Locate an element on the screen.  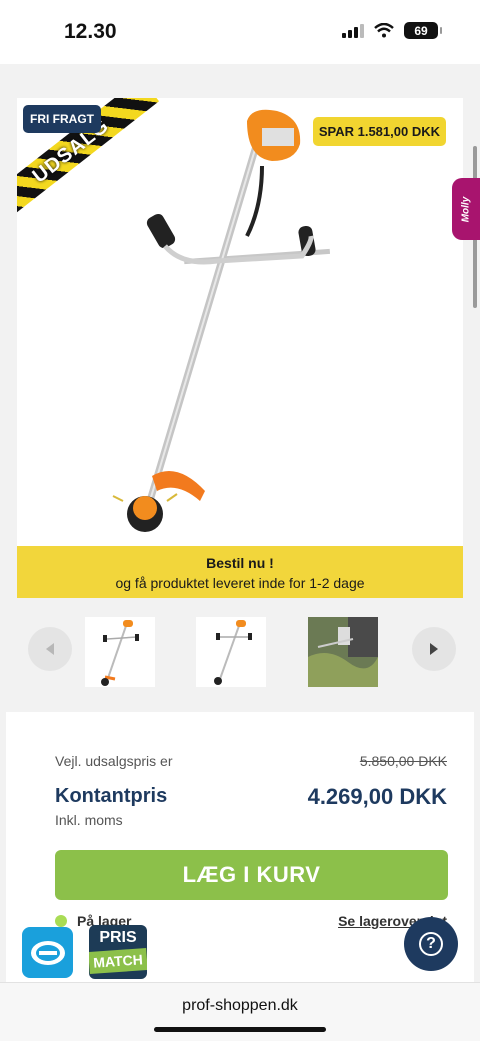
status-icons: 69 is located at coordinates (392, 30).